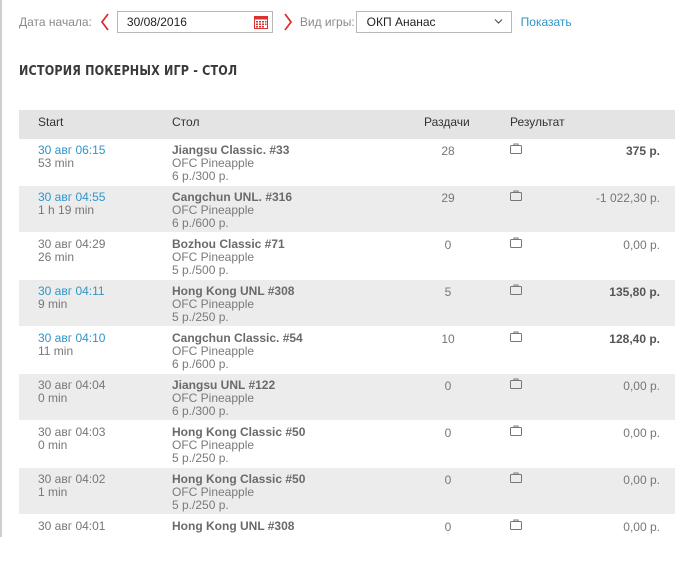 The height and width of the screenshot is (562, 700). I want to click on header-hands: Раздачи, so click(447, 122).